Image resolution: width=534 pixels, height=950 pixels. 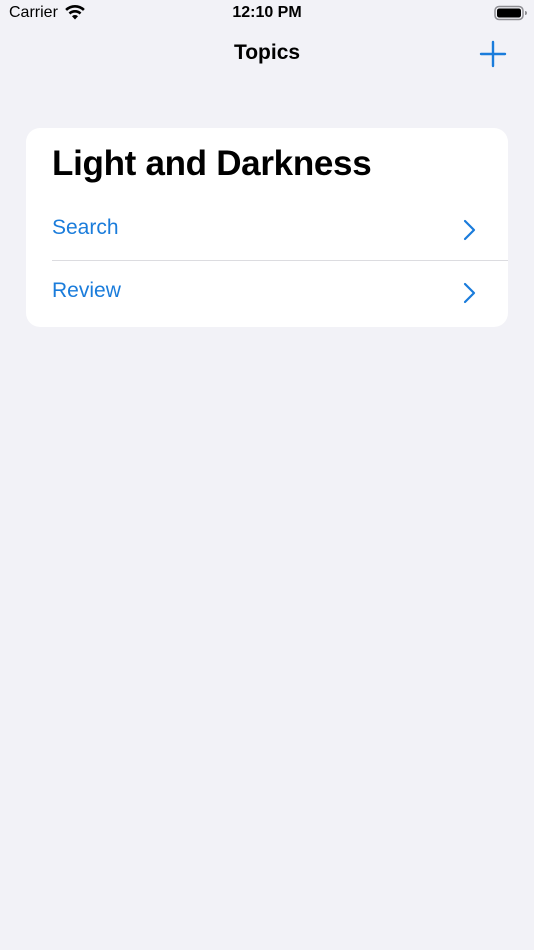 I want to click on review-label: Review, so click(x=86, y=290).